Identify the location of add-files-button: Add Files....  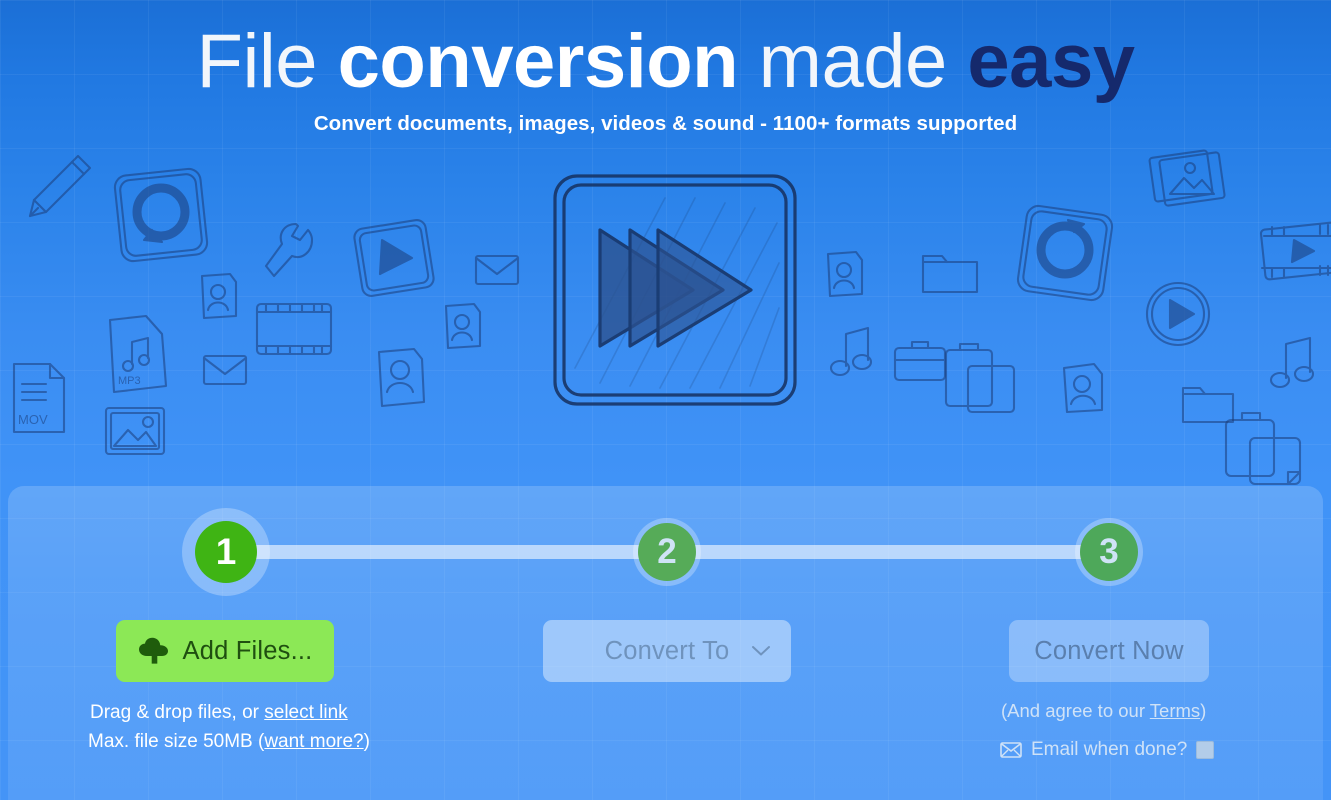
(225, 651).